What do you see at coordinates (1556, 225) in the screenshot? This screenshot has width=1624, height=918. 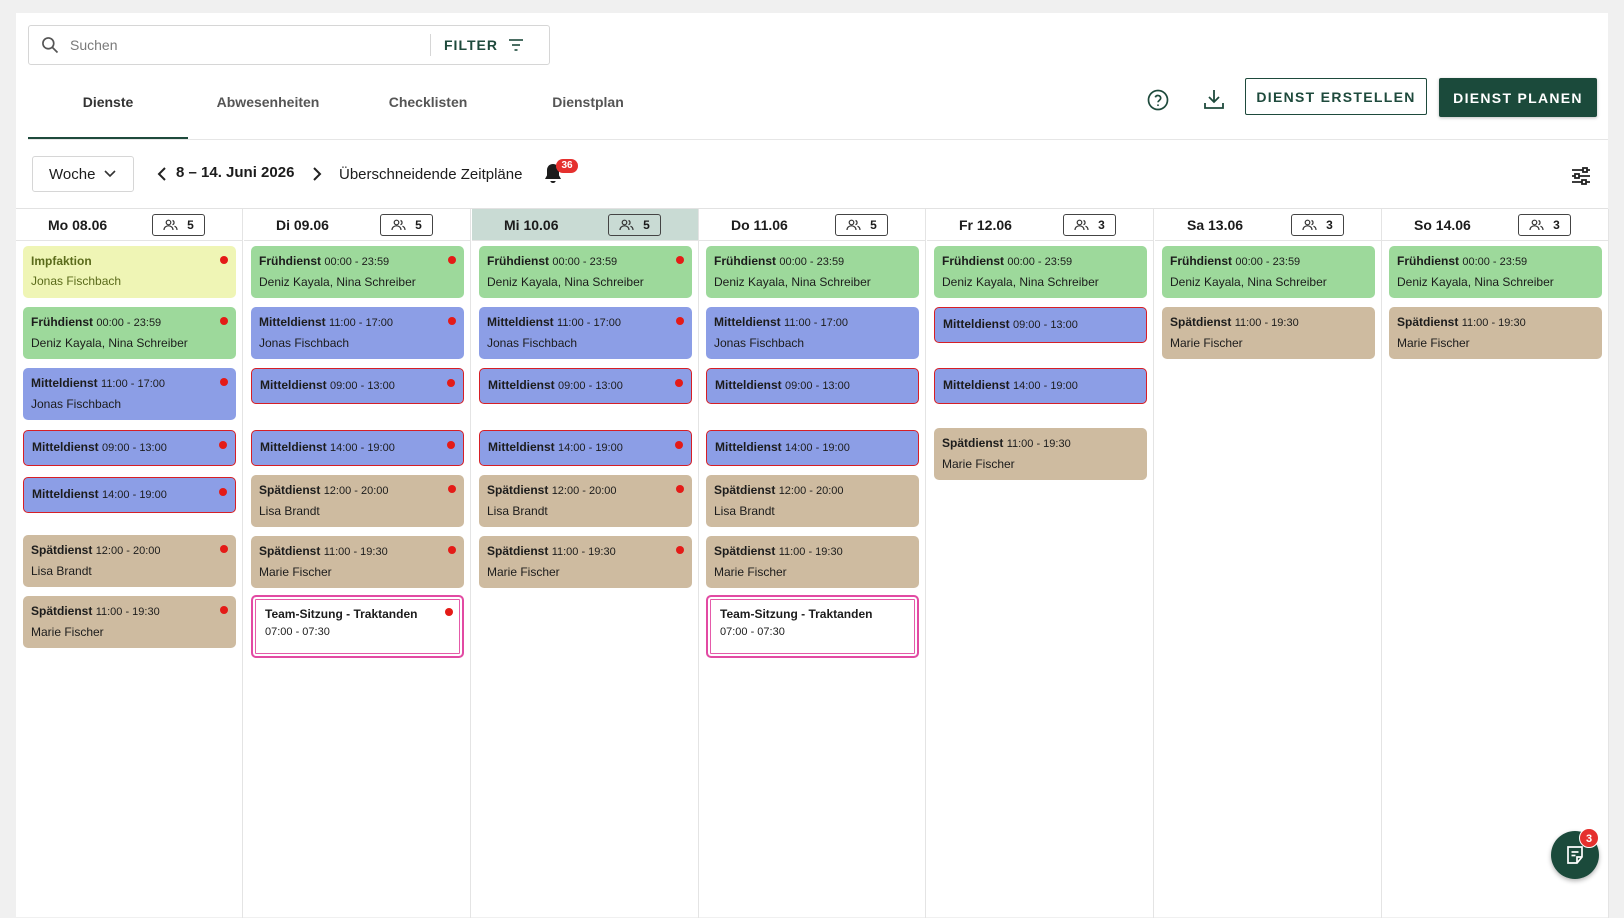 I see `staff-count: 3` at bounding box center [1556, 225].